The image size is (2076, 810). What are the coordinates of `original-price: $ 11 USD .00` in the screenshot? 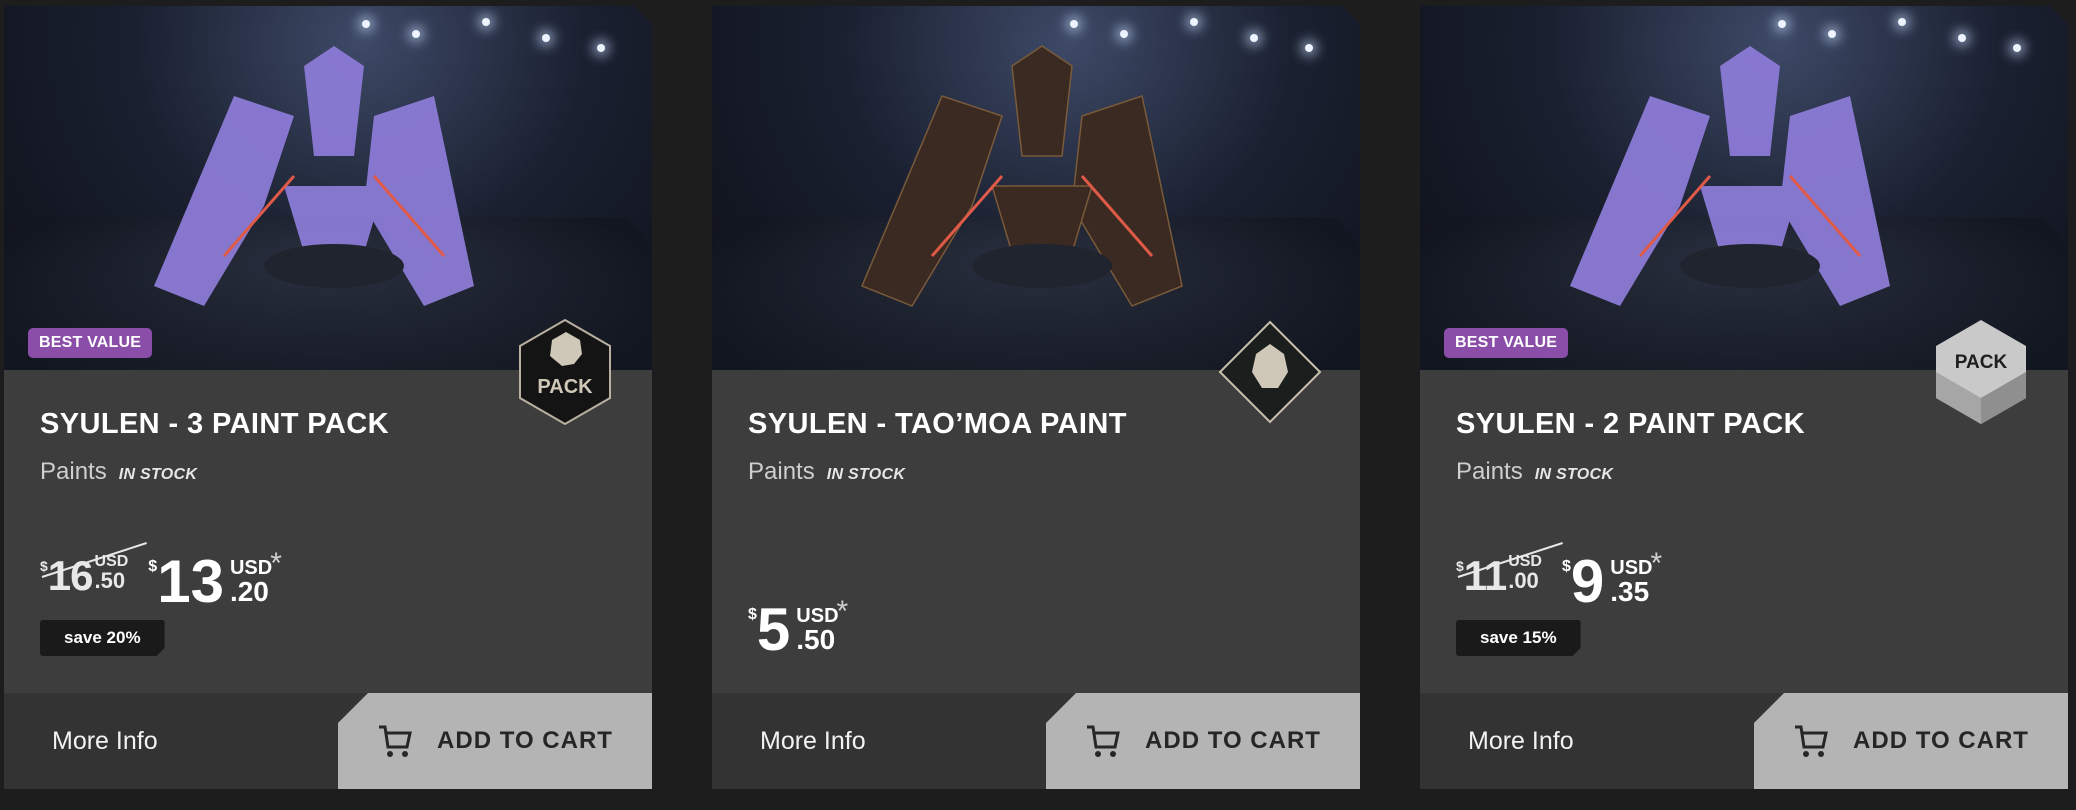 It's located at (1499, 576).